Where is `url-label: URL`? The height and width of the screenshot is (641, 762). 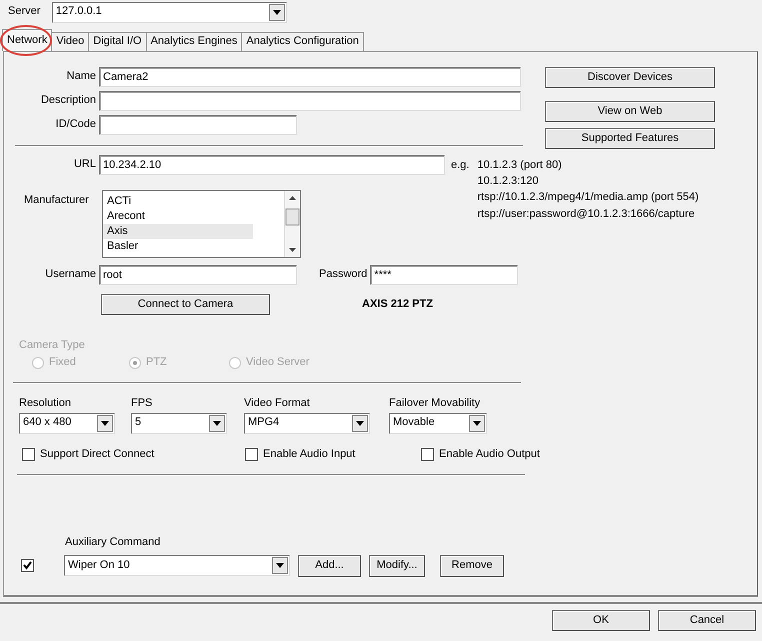
url-label: URL is located at coordinates (84, 165).